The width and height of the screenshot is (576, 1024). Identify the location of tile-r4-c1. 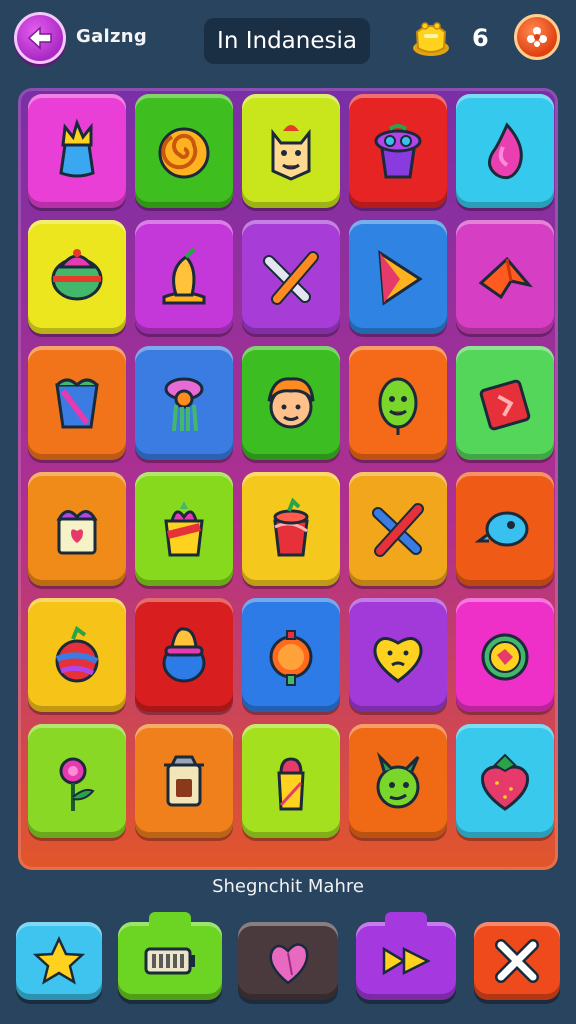
(77, 529).